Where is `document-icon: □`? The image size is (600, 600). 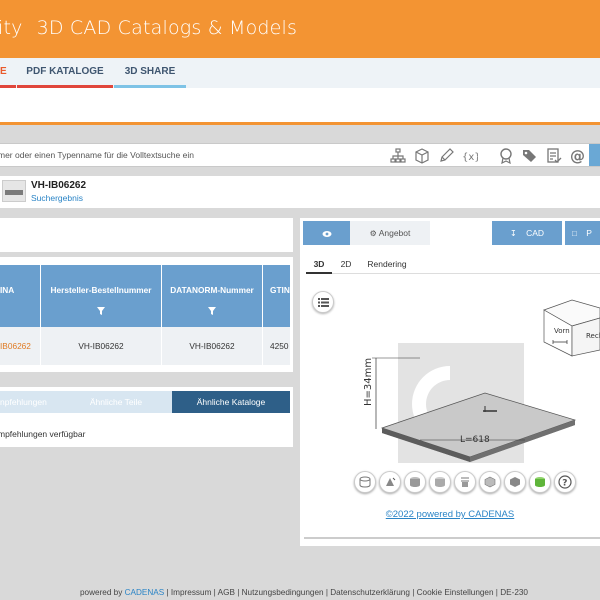 document-icon: □ is located at coordinates (574, 233).